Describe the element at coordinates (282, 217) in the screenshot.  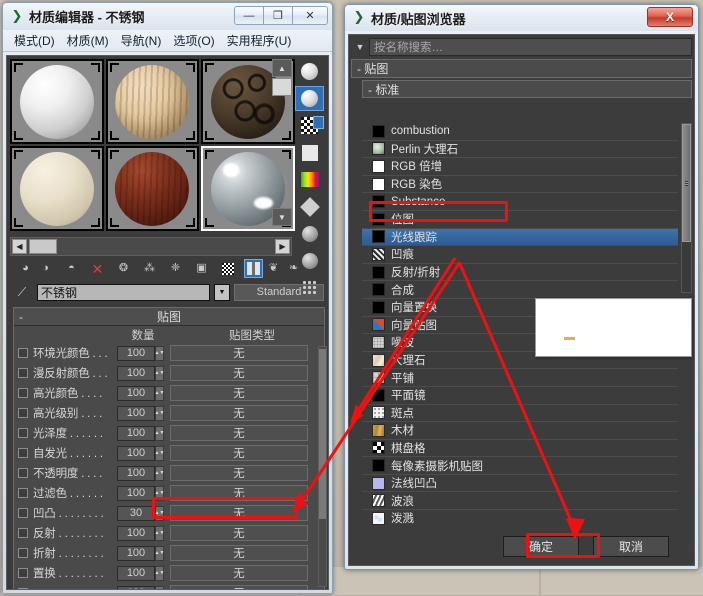
I see `slots-scroll-down-button: ▼` at that location.